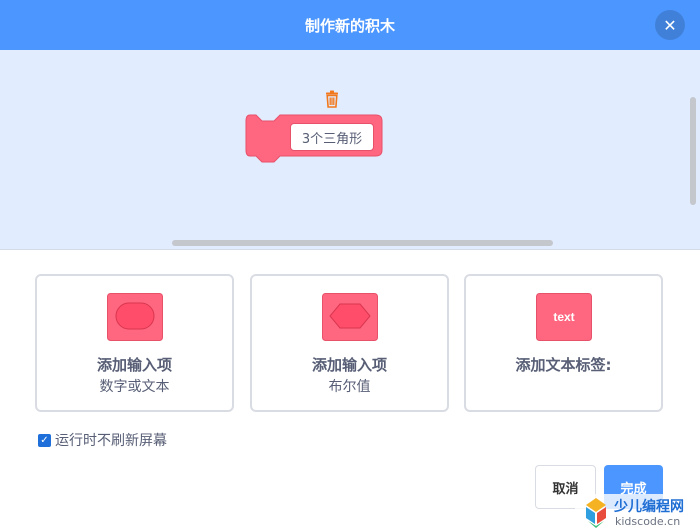  I want to click on add-boolean-input-card: 添加输入项 布尔值, so click(349, 343).